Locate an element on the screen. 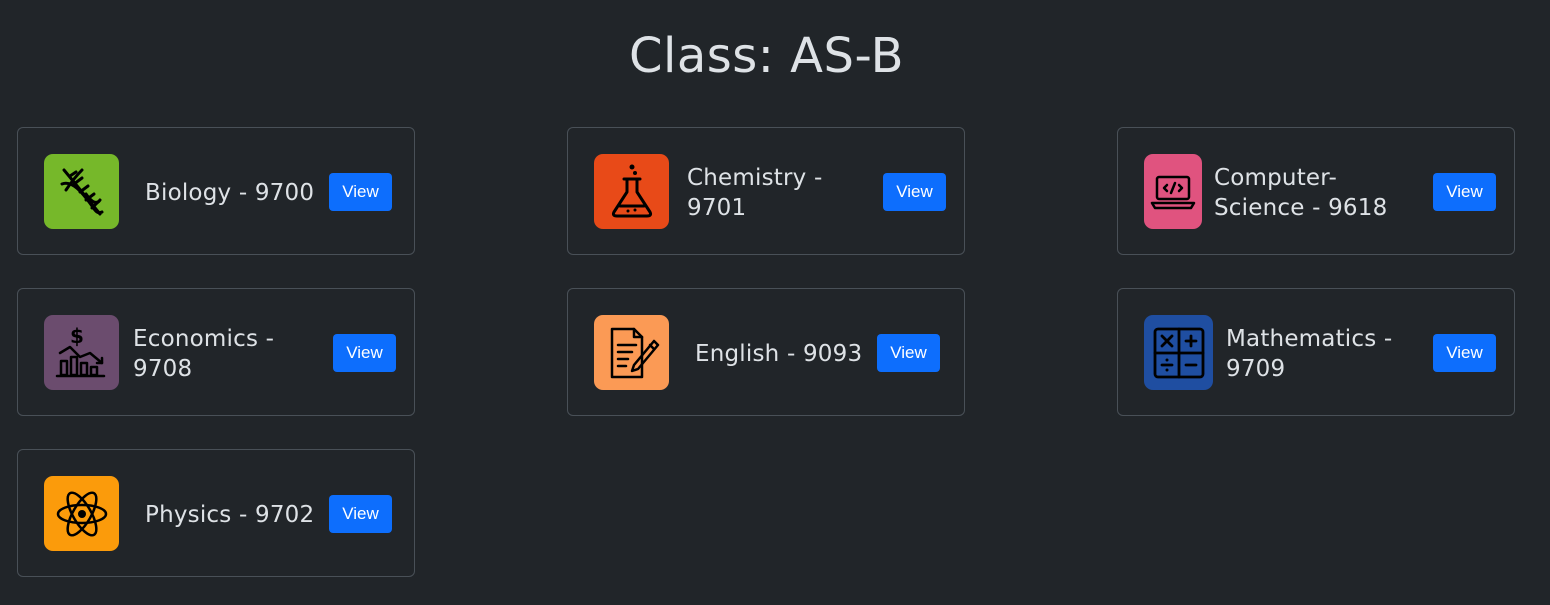 The width and height of the screenshot is (1550, 605). economics-icon-box: $ is located at coordinates (81, 352).